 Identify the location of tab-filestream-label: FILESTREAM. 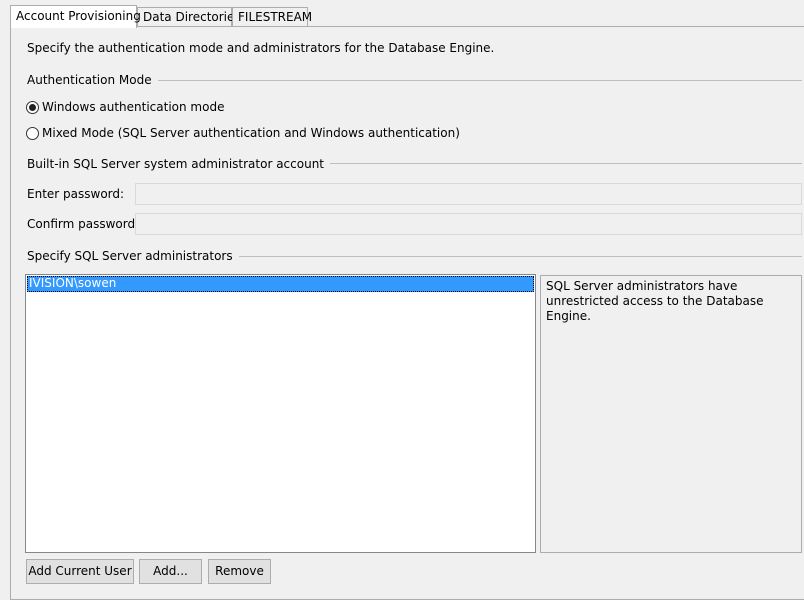
(275, 17).